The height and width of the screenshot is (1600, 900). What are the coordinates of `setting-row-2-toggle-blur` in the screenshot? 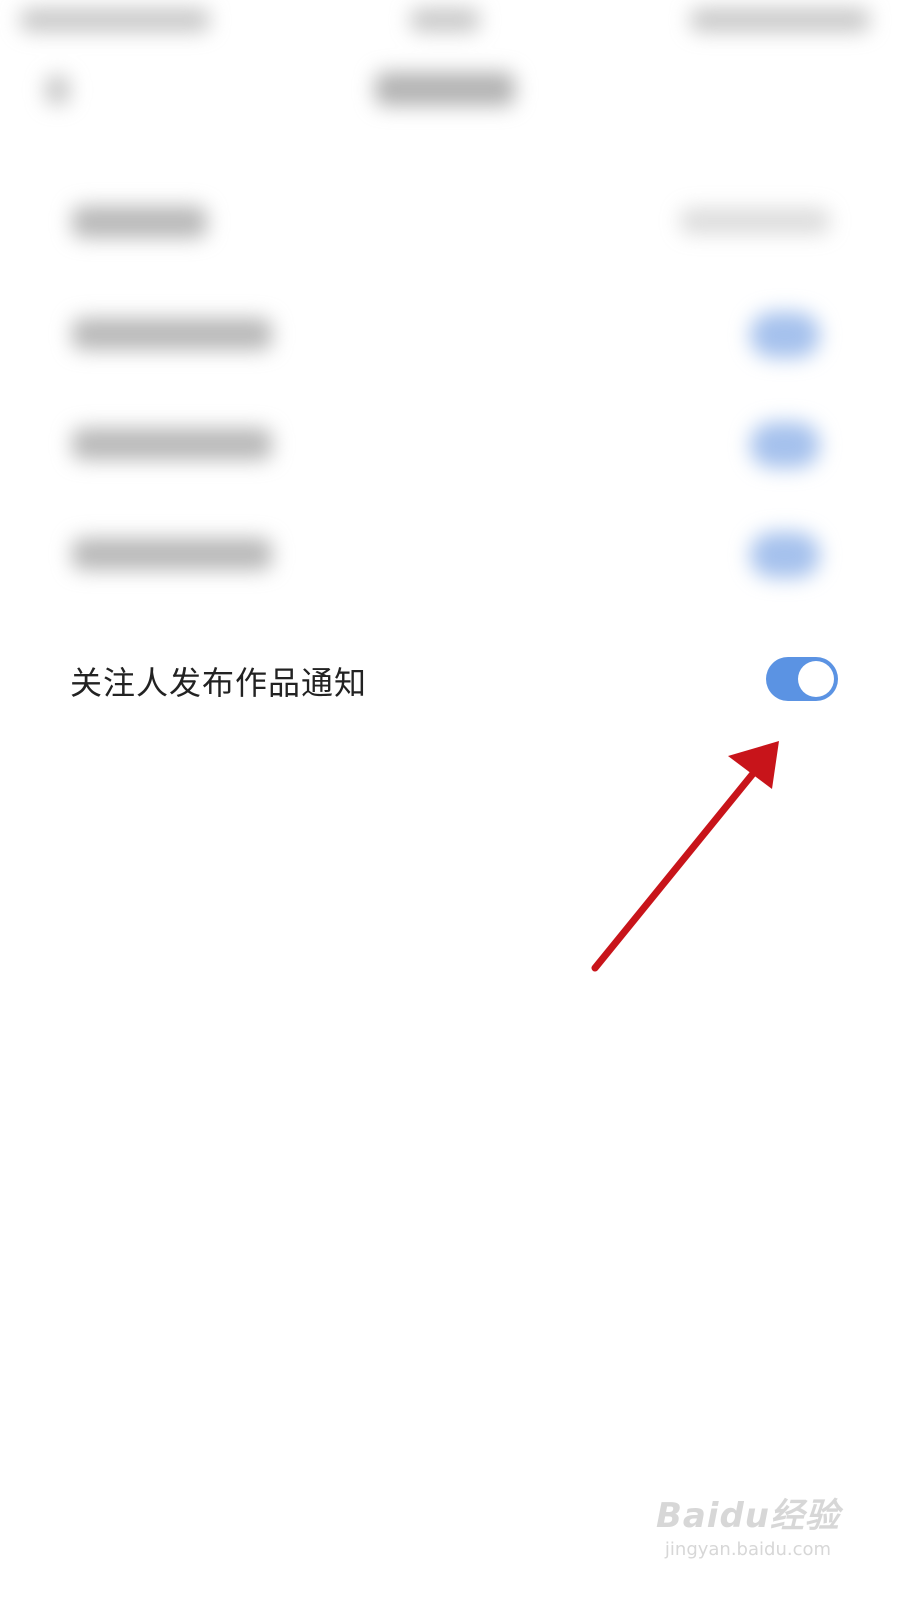 It's located at (785, 335).